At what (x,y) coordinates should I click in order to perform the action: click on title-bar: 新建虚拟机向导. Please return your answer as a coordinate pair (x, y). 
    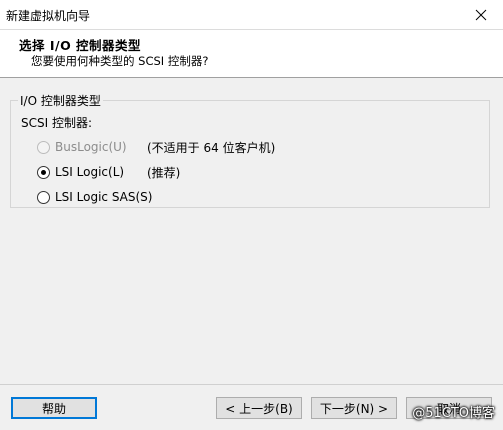
    Looking at the image, I should click on (251, 15).